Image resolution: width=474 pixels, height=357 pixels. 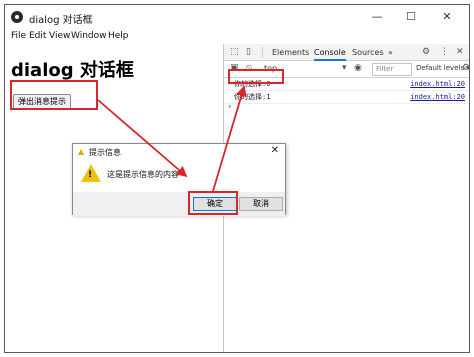 What do you see at coordinates (444, 52) in the screenshot?
I see `kebab-menu-icon: ⋮` at bounding box center [444, 52].